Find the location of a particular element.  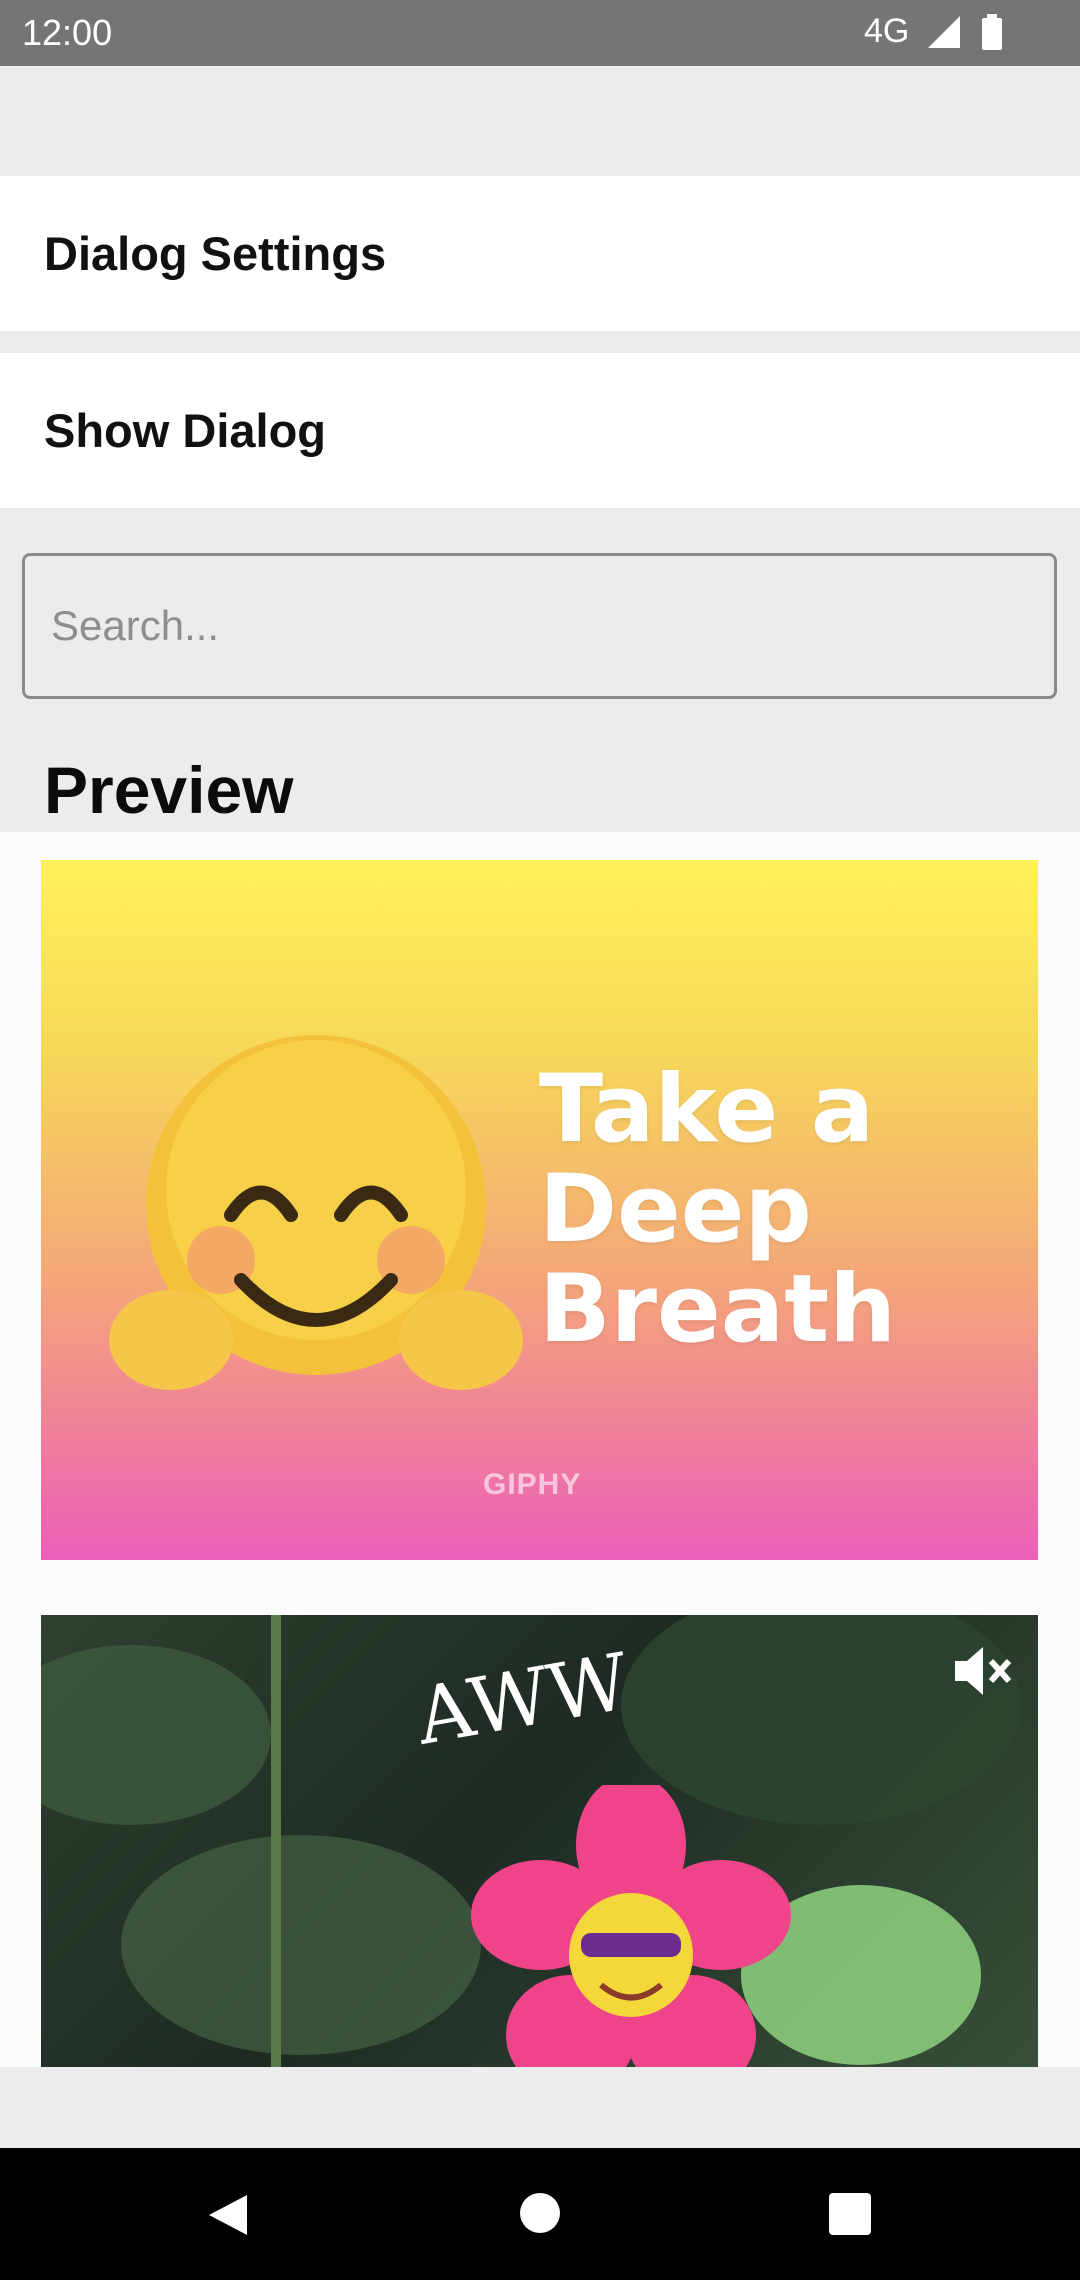

volume-mute-icon is located at coordinates (982, 1671).